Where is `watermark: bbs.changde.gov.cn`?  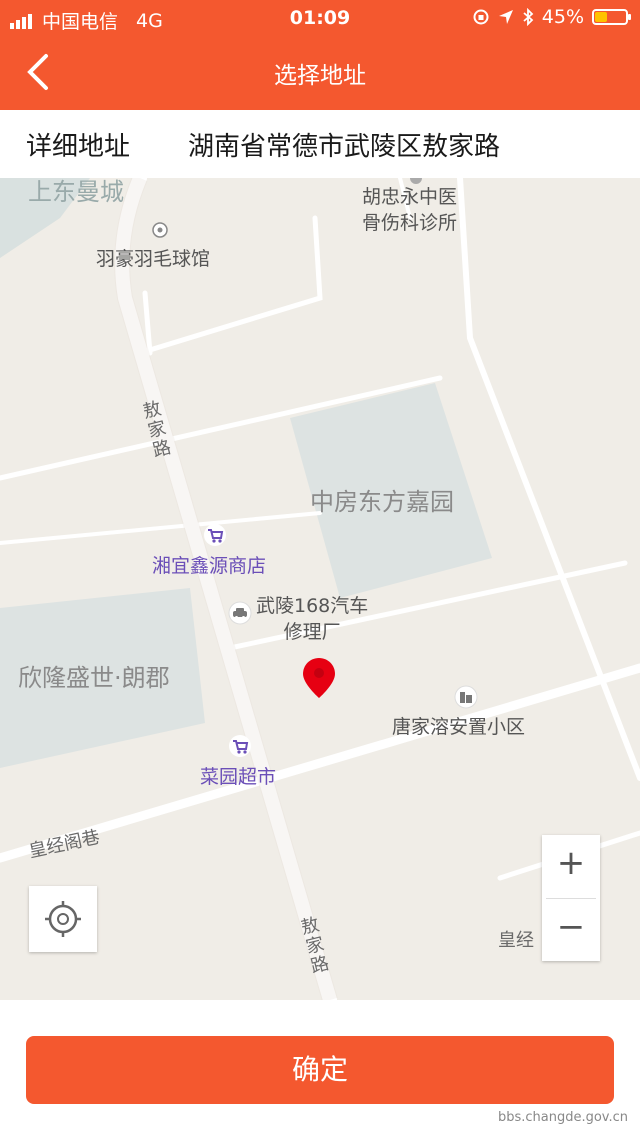
watermark: bbs.changde.gov.cn is located at coordinates (562, 1117).